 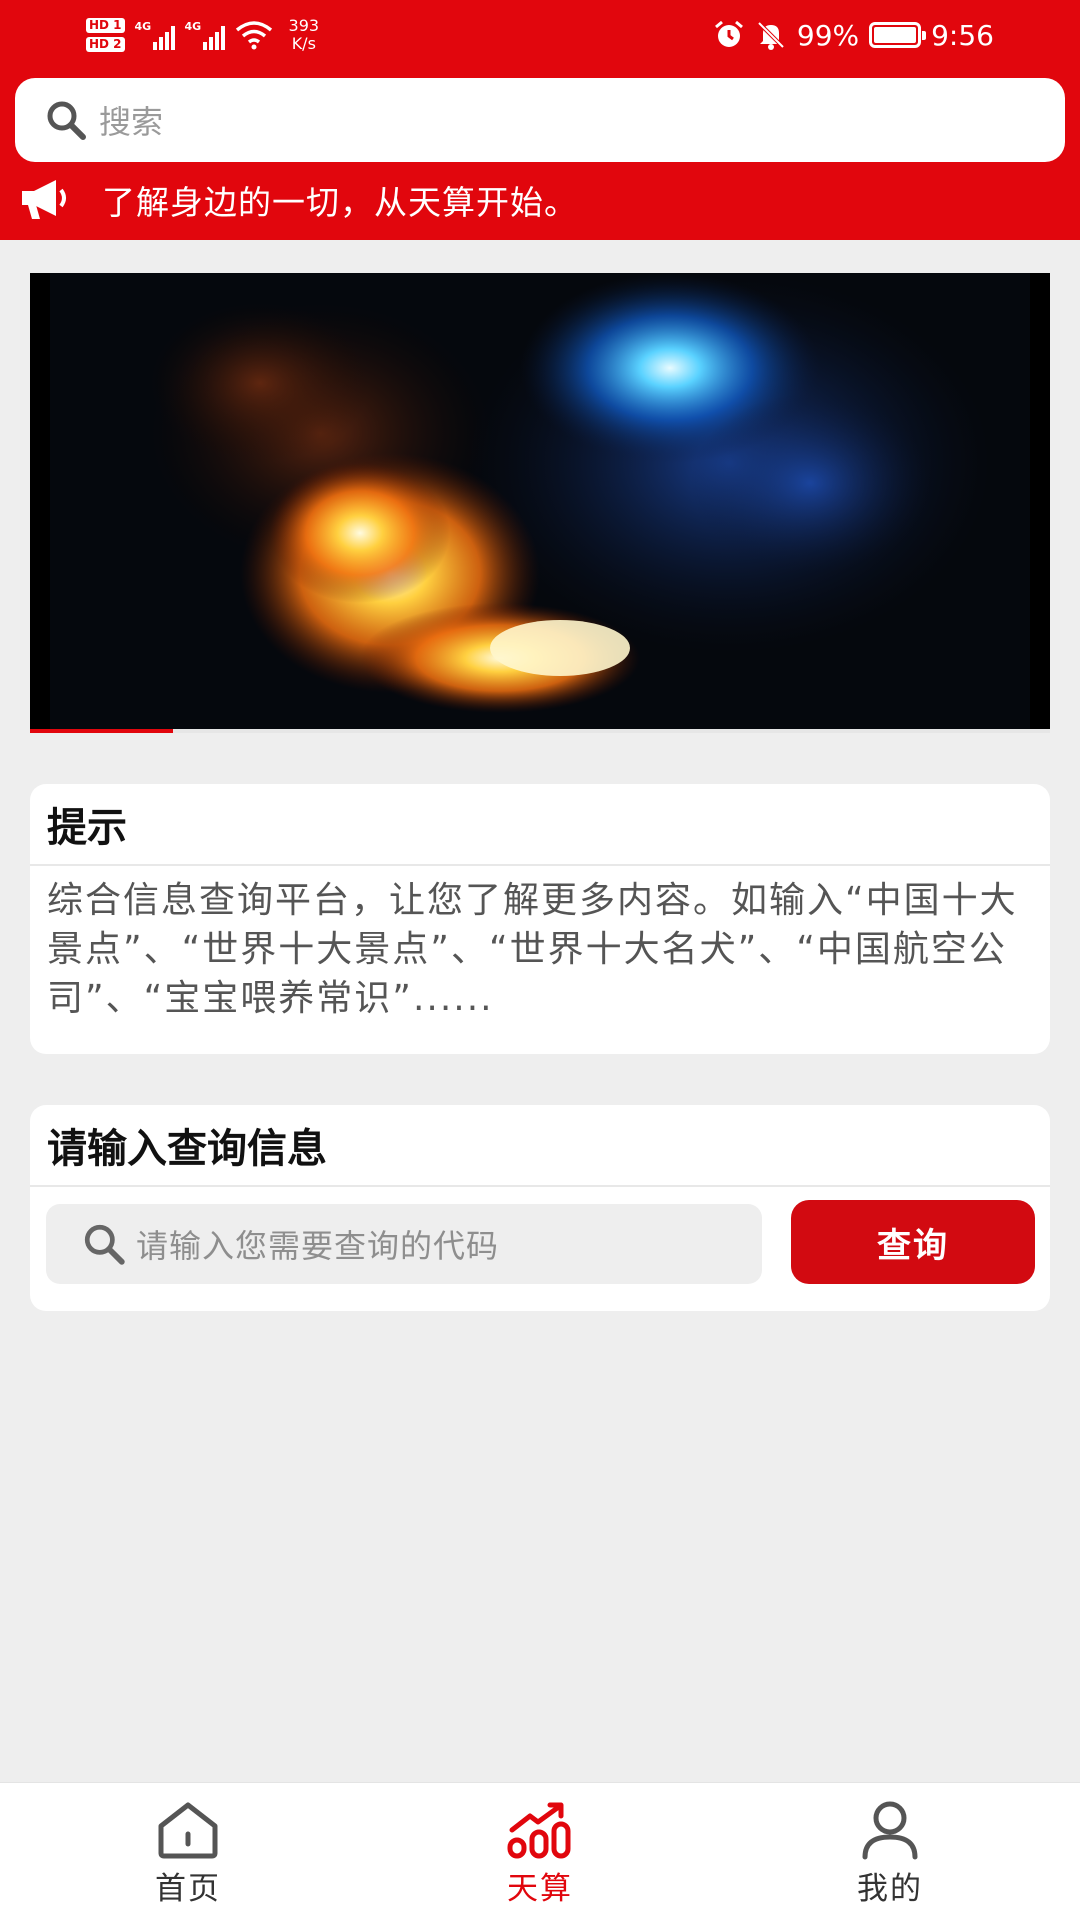 What do you see at coordinates (303, 43) in the screenshot?
I see `network-speed-unit: K/s` at bounding box center [303, 43].